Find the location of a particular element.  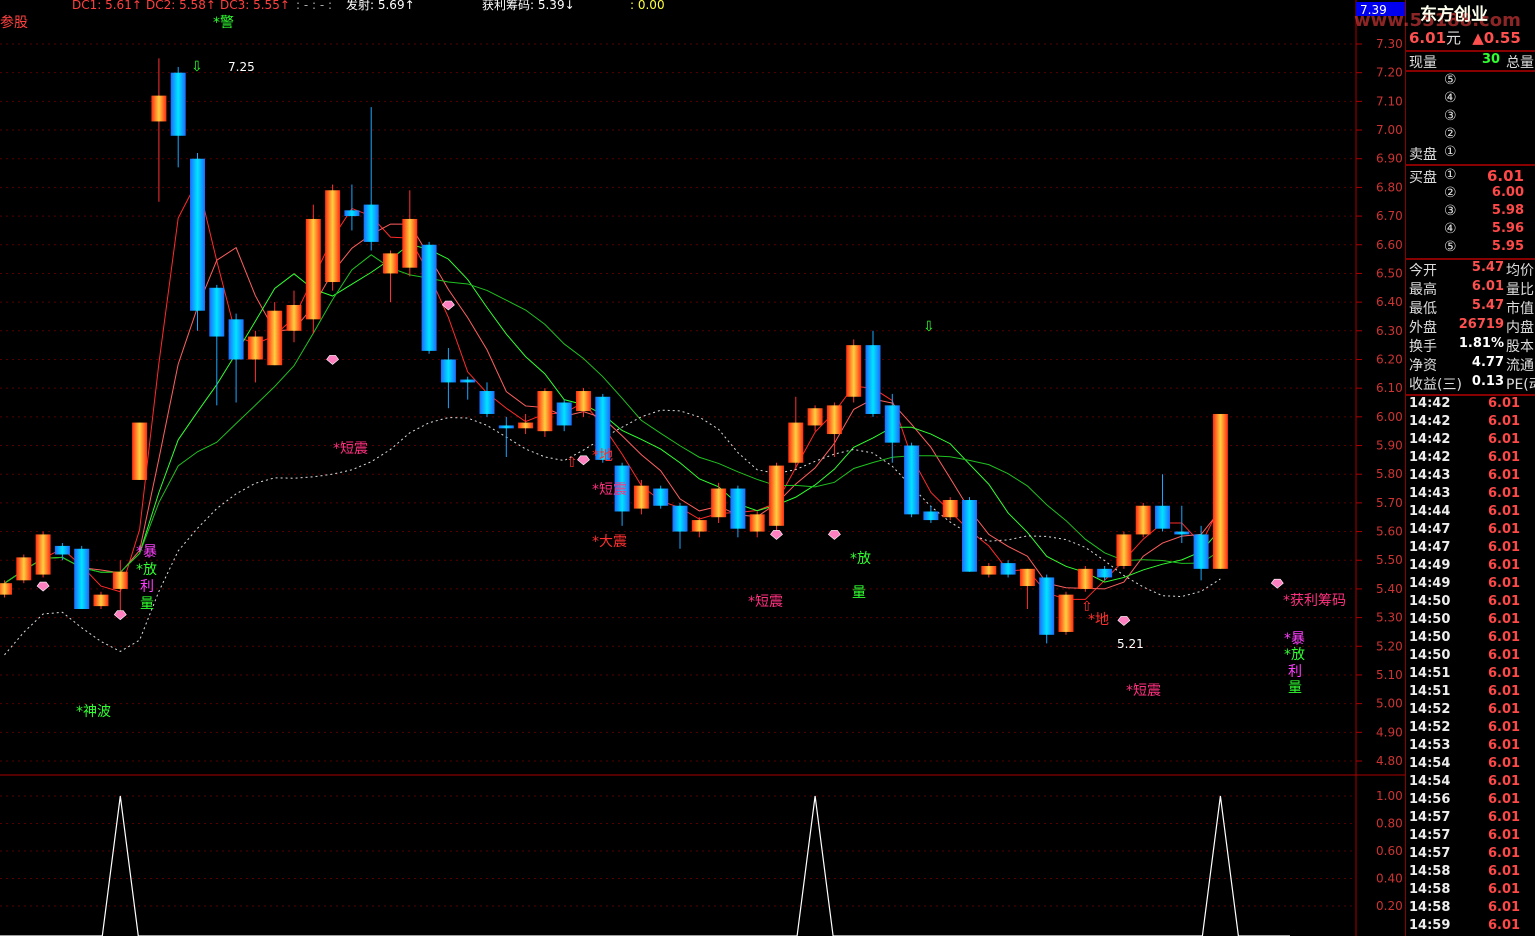

trade-row: 14:56 6.01 is located at coordinates (1465, 799).